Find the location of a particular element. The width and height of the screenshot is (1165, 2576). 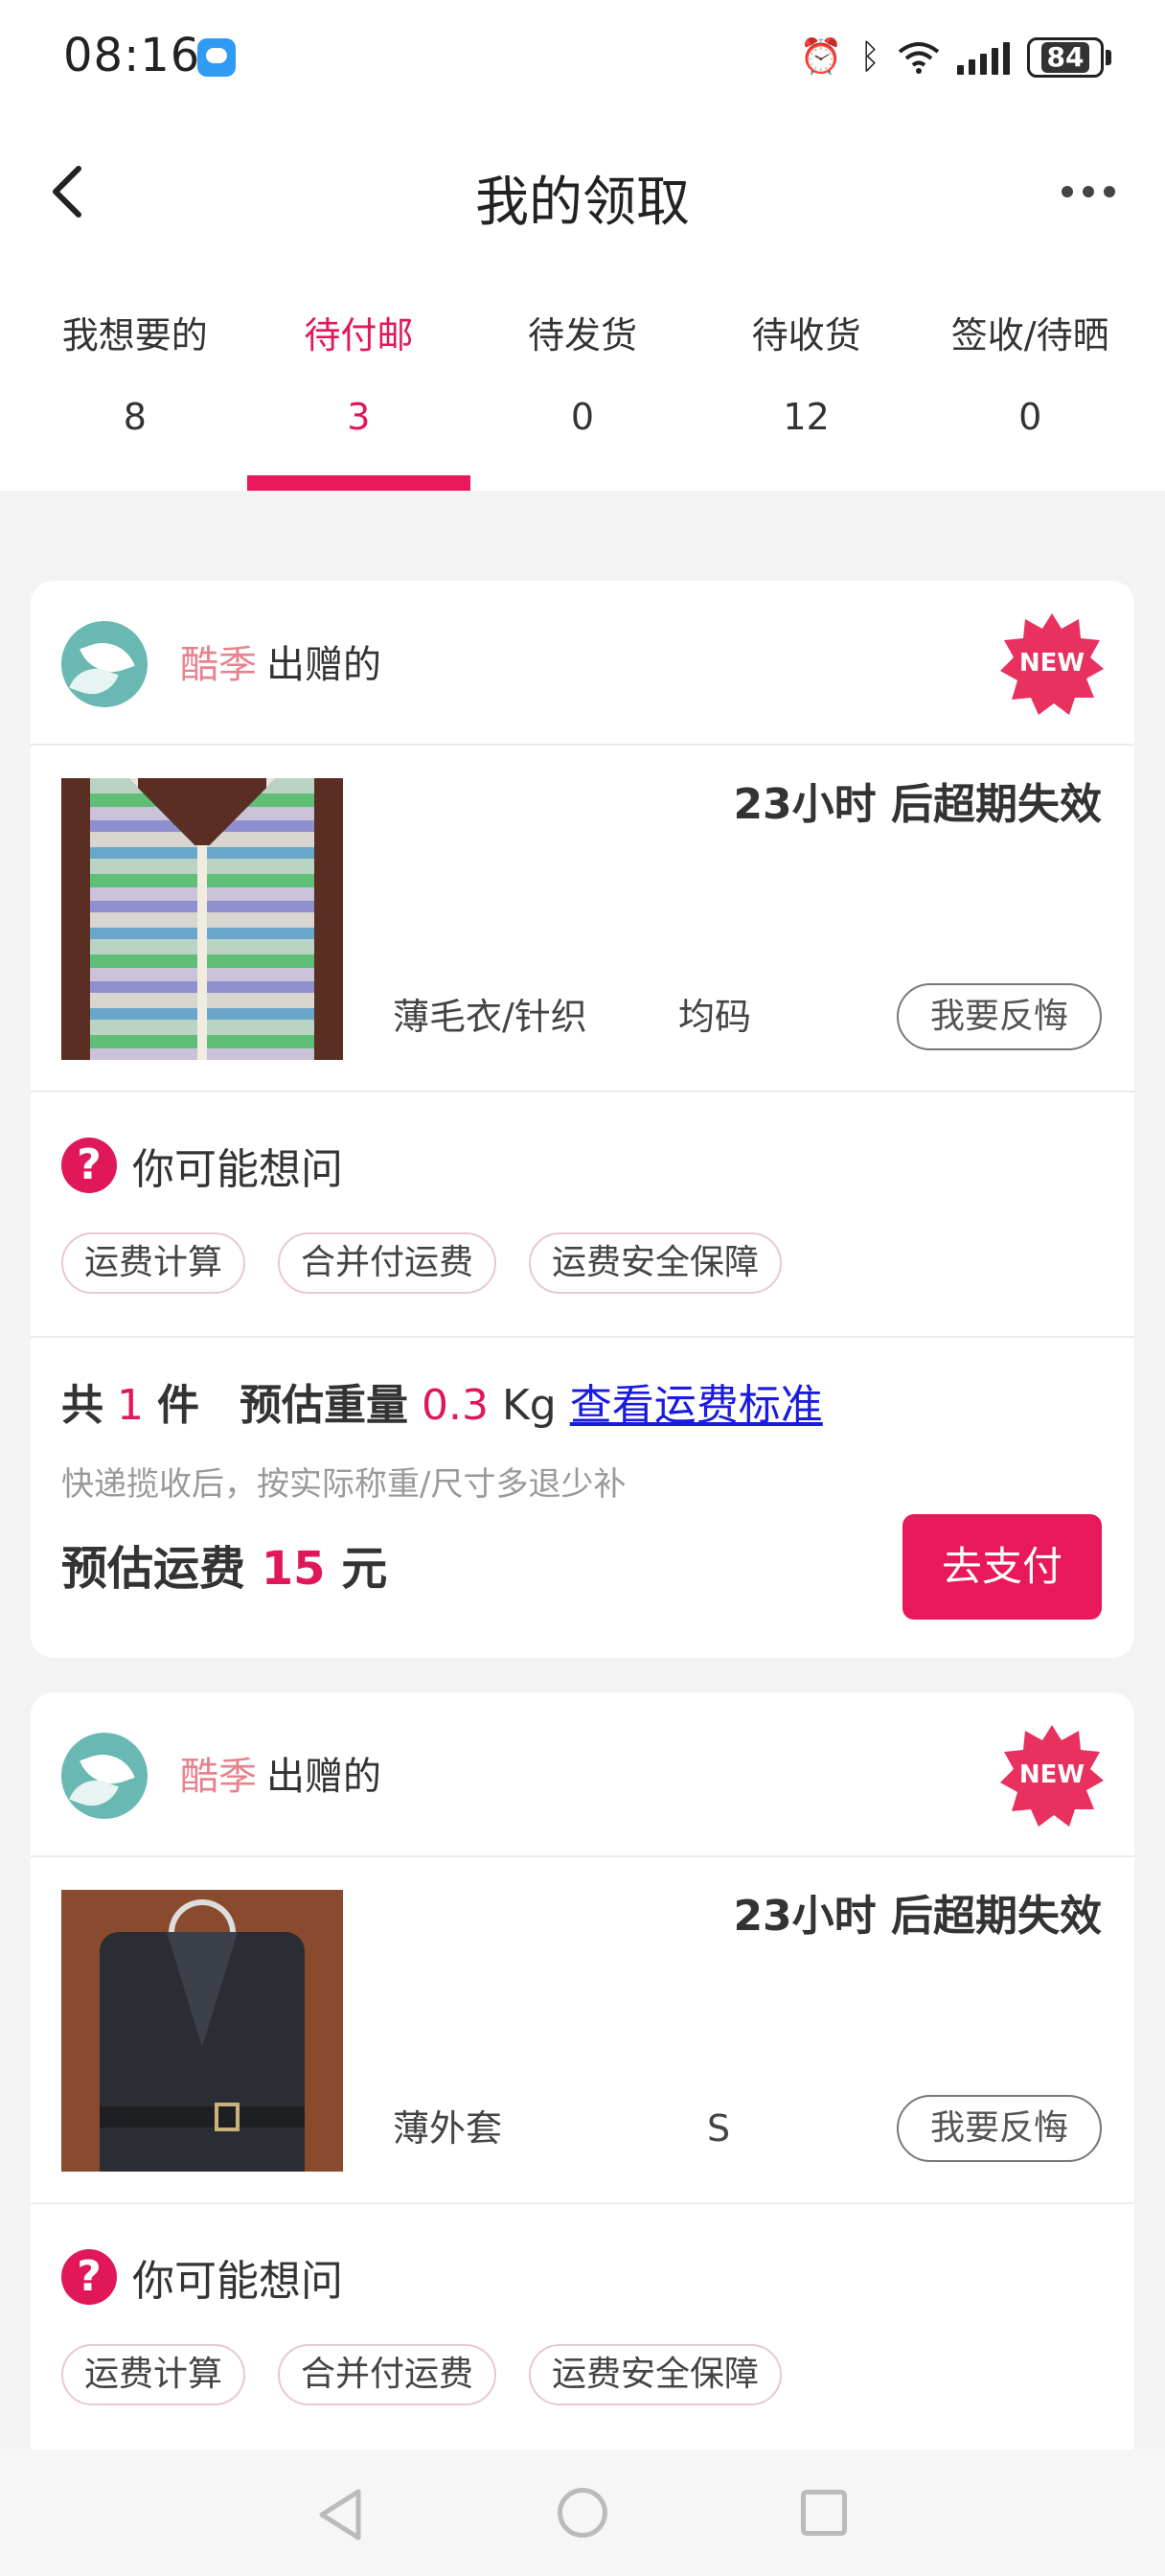

tab-label: 待发货 is located at coordinates (582, 335).